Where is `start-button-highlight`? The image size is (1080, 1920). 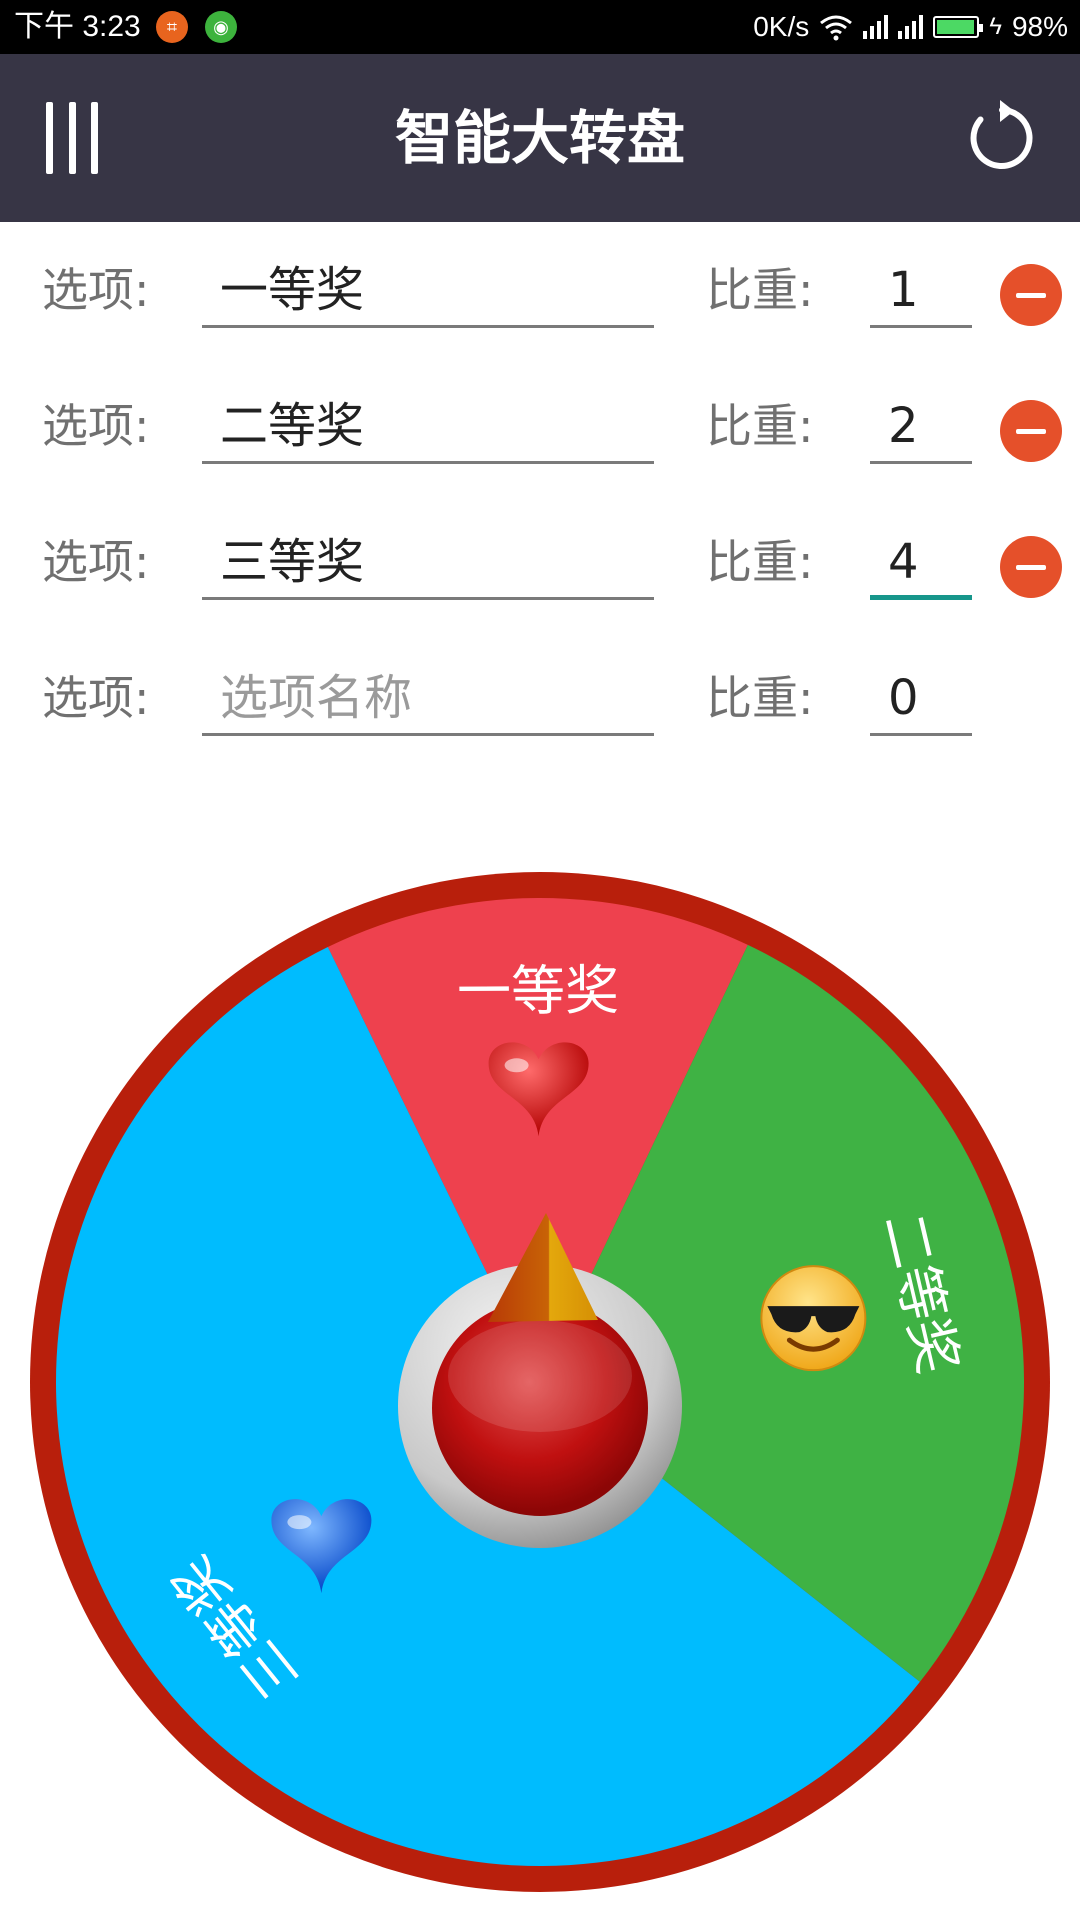
start-button-highlight is located at coordinates (540, 1376).